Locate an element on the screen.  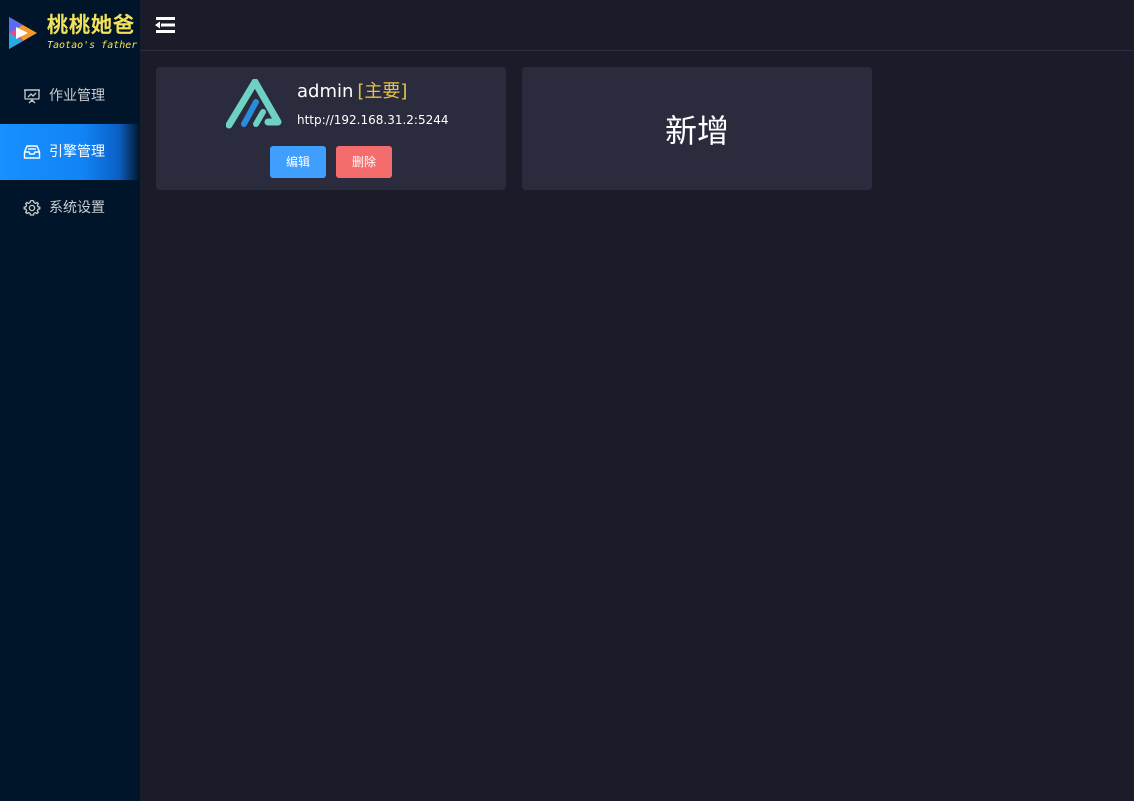
engine-name-text: admin is located at coordinates (325, 91).